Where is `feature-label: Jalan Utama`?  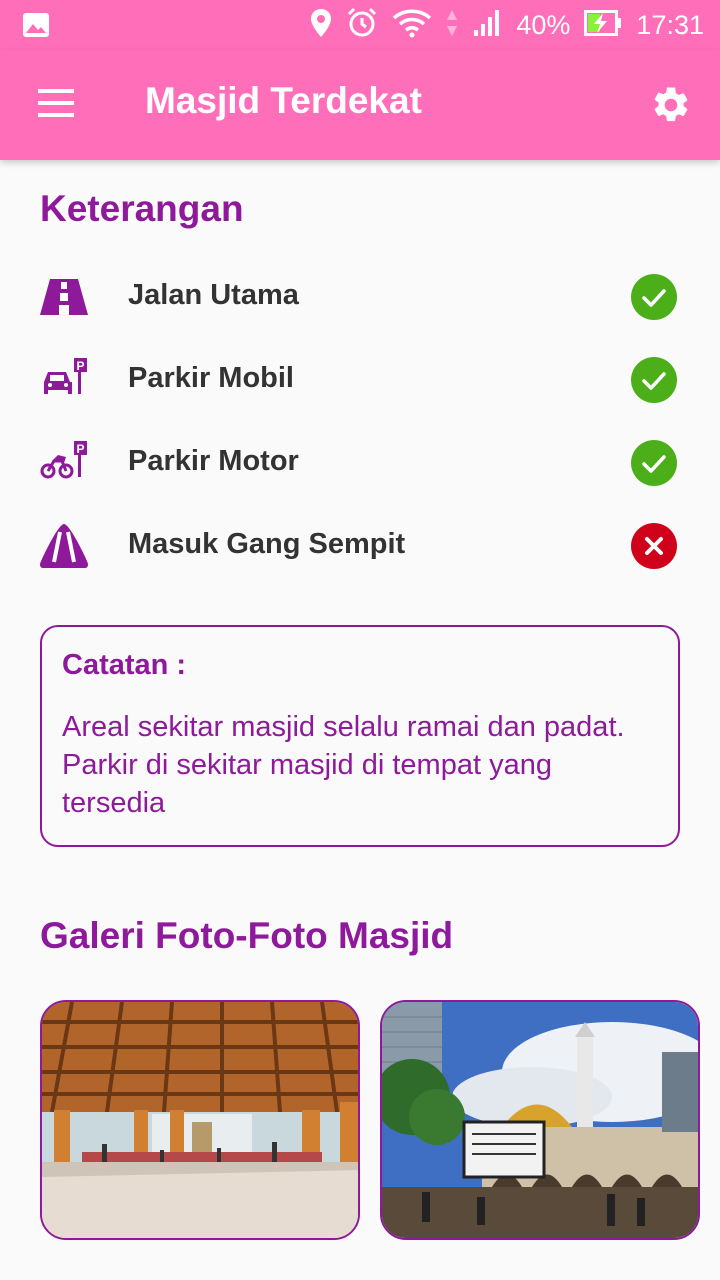 feature-label: Jalan Utama is located at coordinates (213, 295).